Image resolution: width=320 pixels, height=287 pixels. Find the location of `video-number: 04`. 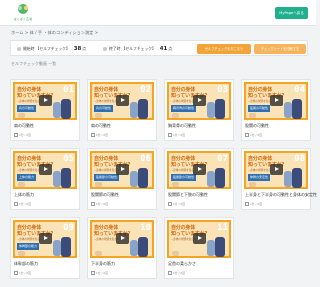

video-number: 04 is located at coordinates (299, 90).